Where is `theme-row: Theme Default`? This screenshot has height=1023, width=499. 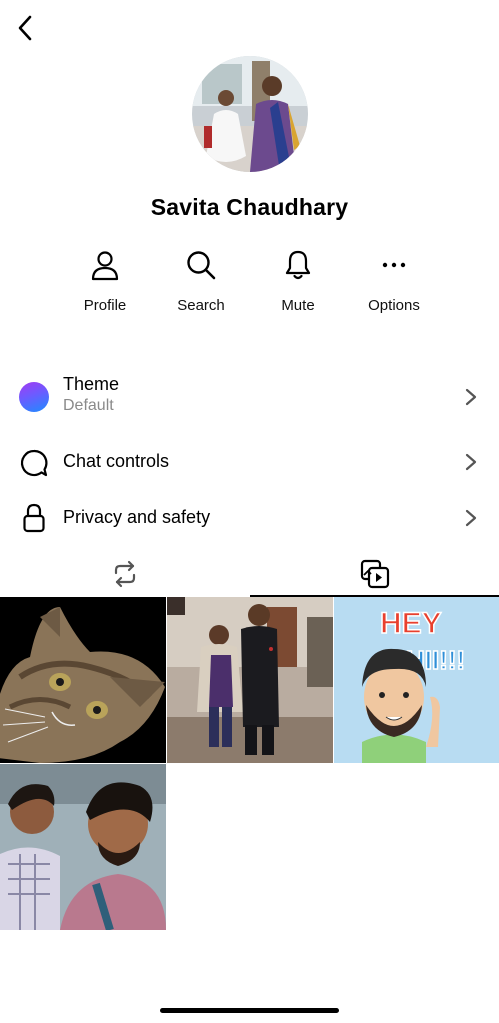 theme-row: Theme Default is located at coordinates (249, 397).